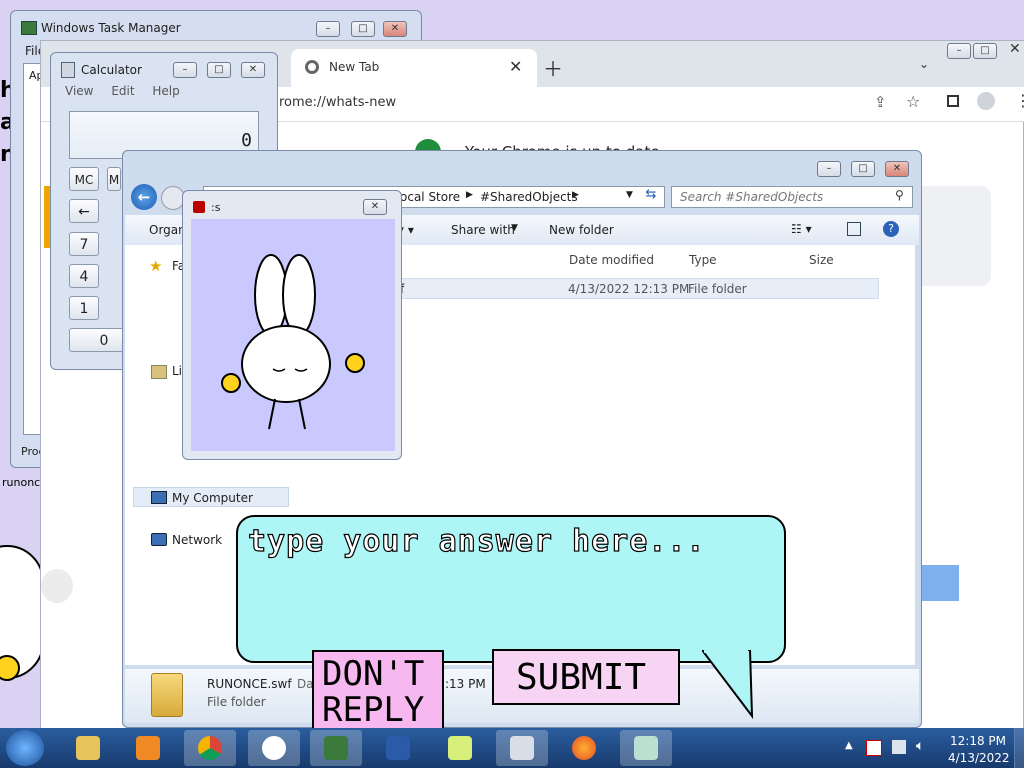 The height and width of the screenshot is (768, 1024). What do you see at coordinates (611, 260) in the screenshot?
I see `column-date-modified: Date modified` at bounding box center [611, 260].